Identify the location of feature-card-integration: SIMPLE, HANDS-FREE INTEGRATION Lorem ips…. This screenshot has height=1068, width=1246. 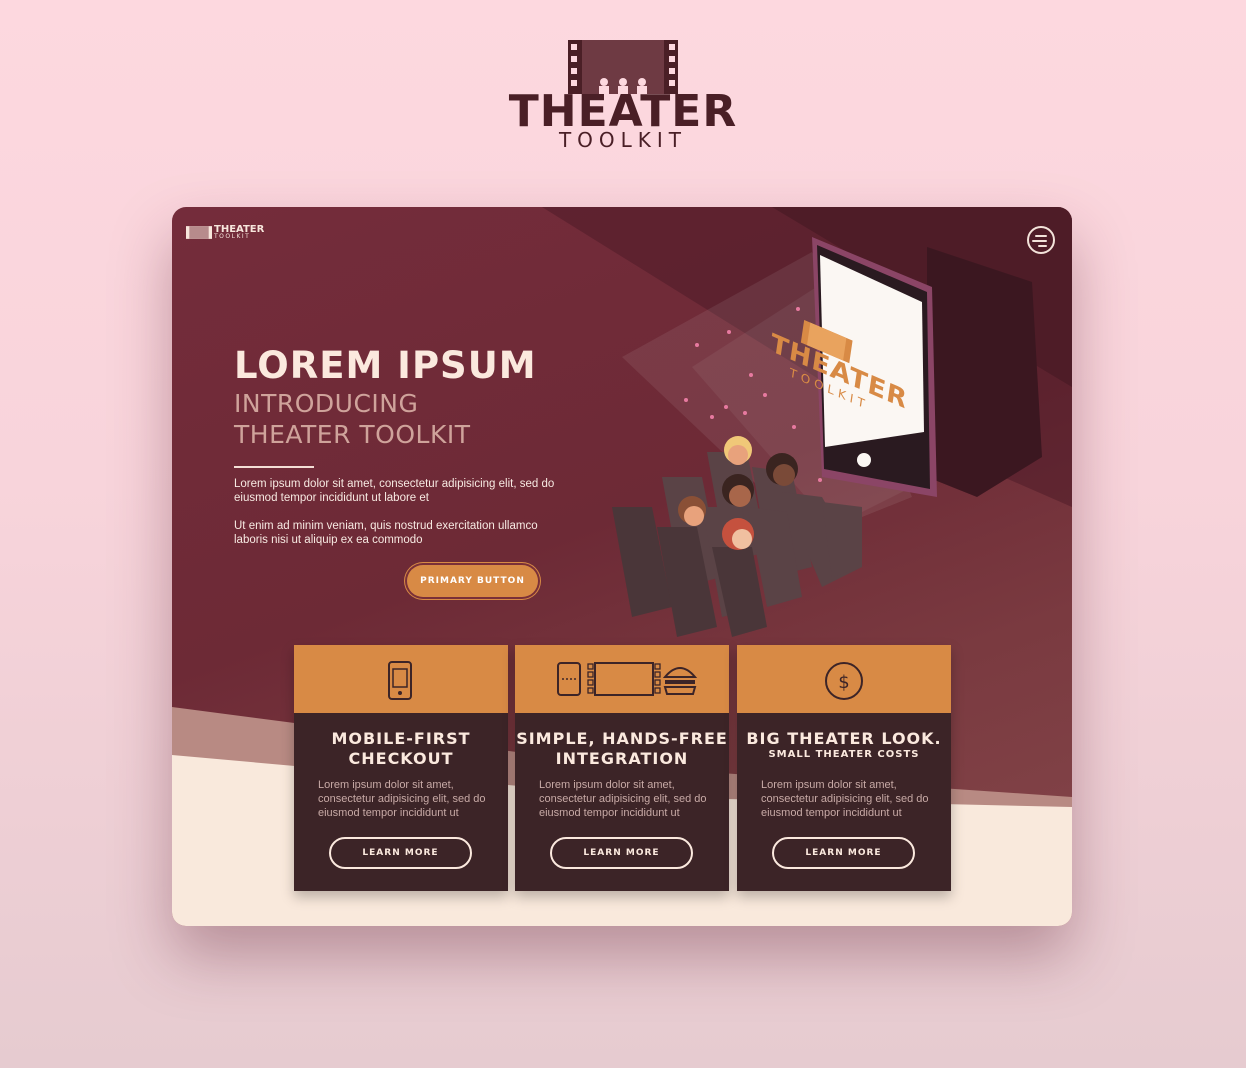
(622, 768).